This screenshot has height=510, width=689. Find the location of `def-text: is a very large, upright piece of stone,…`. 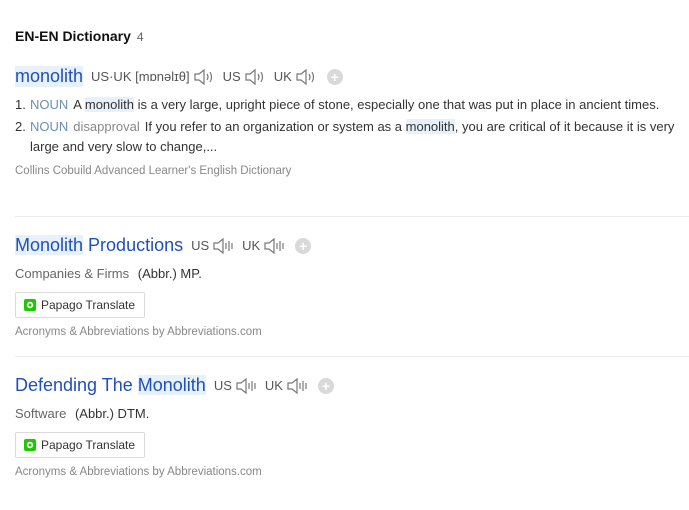

def-text: is a very large, upright piece of stone,… is located at coordinates (397, 104).